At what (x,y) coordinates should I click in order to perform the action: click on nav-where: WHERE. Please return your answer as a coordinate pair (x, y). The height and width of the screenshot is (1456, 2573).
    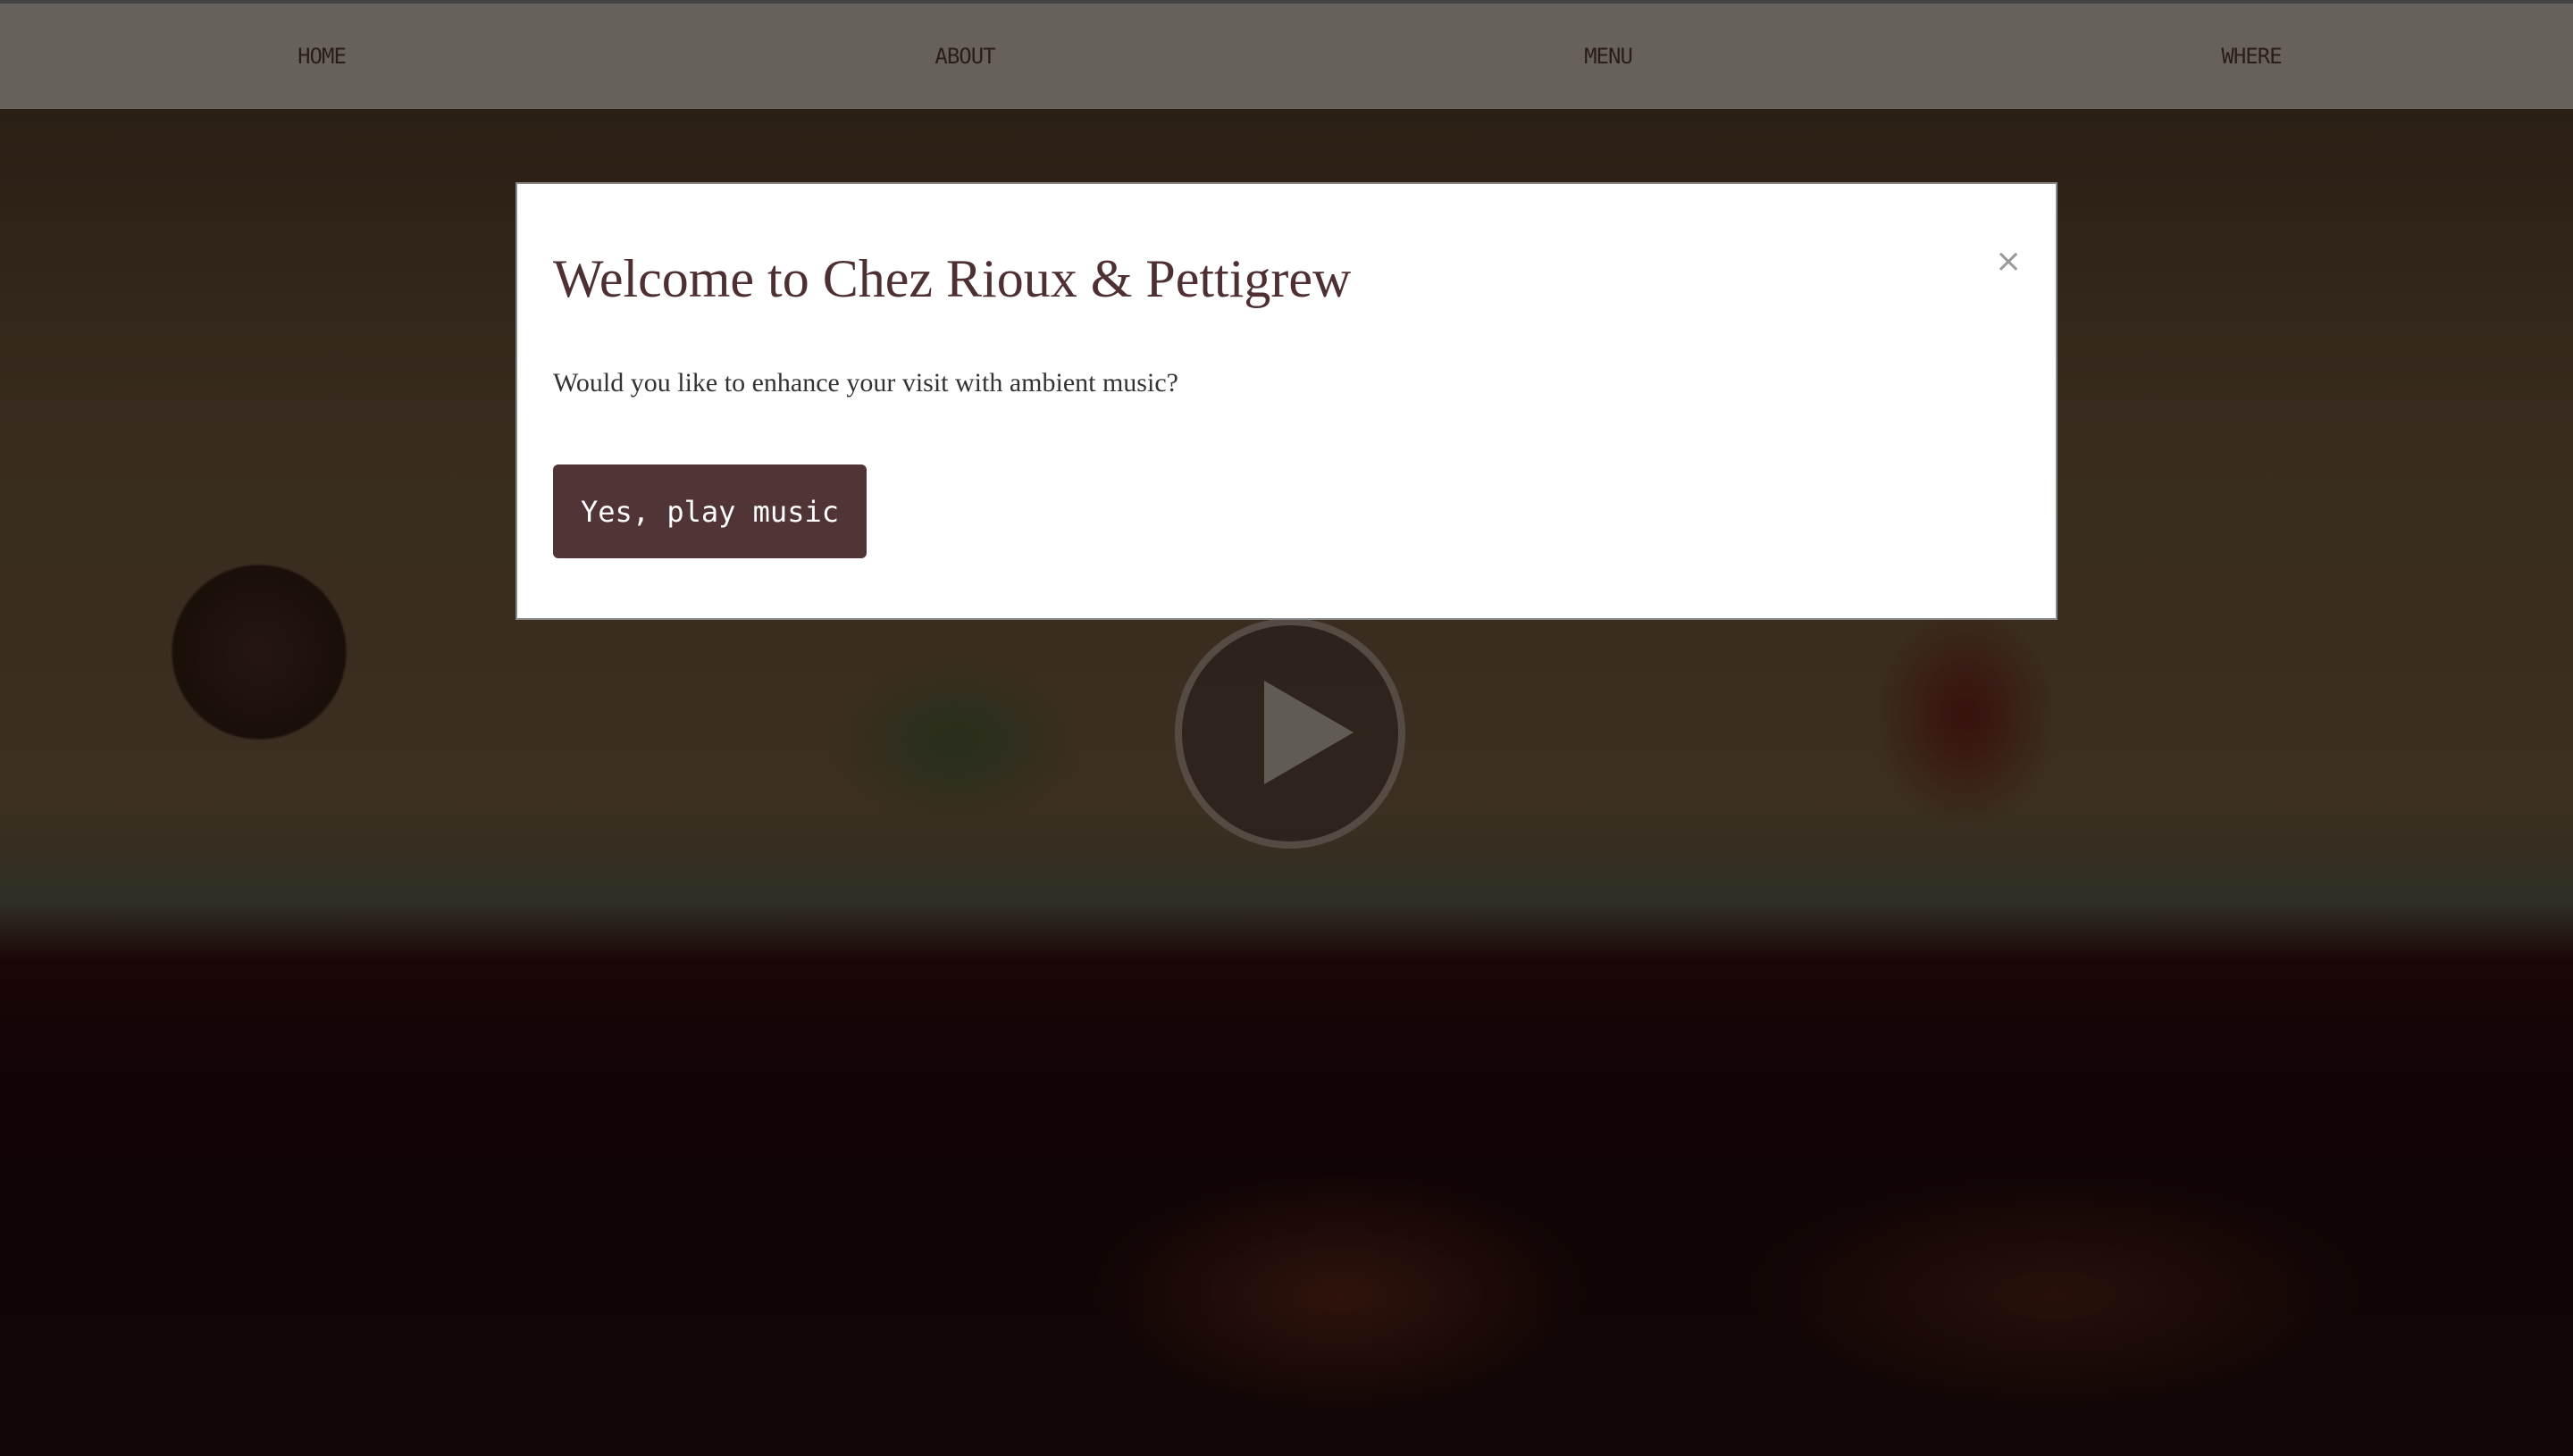
    Looking at the image, I should click on (2251, 56).